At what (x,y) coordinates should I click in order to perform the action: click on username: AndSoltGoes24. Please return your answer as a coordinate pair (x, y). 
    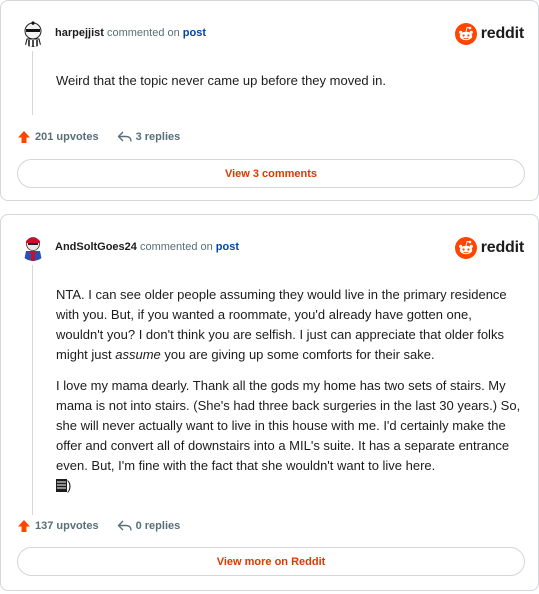
    Looking at the image, I should click on (96, 247).